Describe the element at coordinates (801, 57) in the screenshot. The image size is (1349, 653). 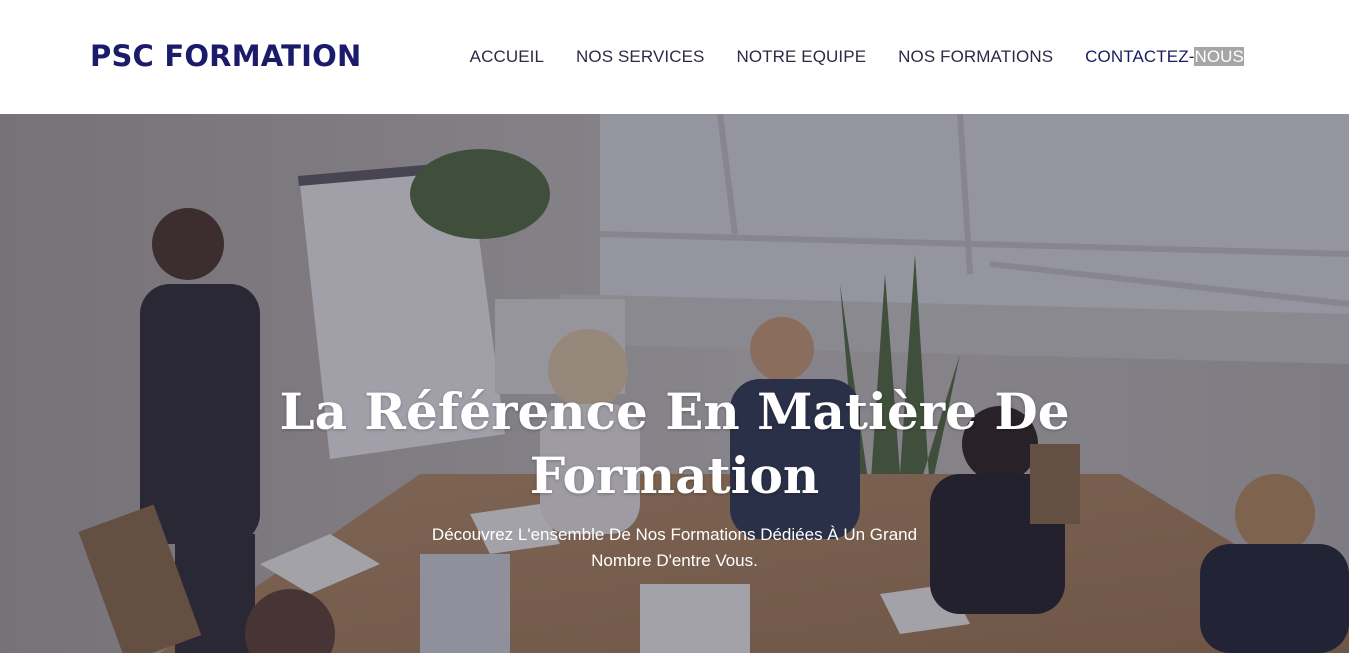
I see `nav-link-equipe: NOTRE EQUIPE` at that location.